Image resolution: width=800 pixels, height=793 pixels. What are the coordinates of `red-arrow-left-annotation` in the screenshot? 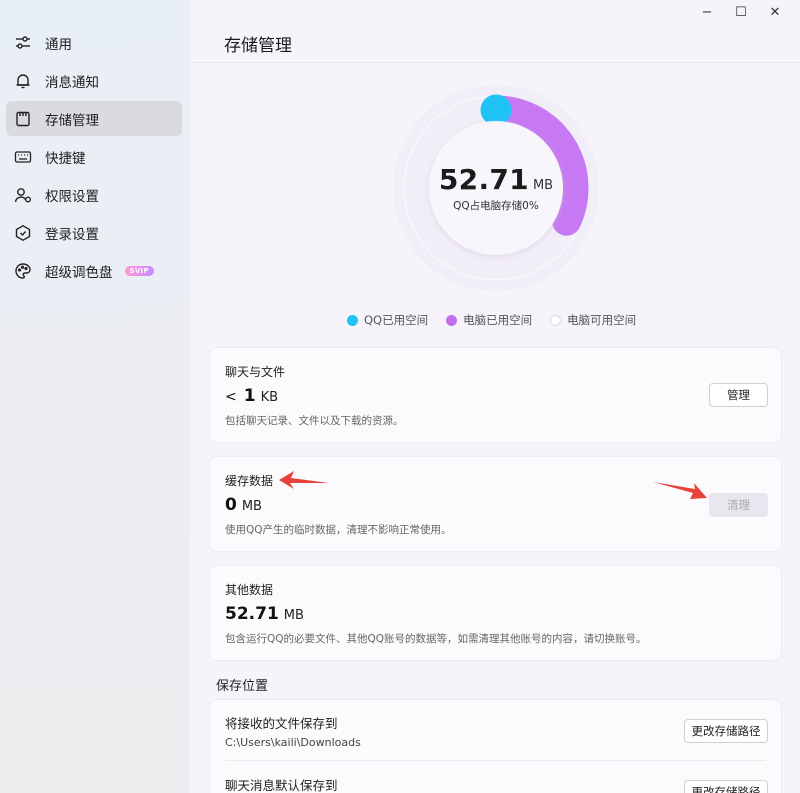 It's located at (304, 480).